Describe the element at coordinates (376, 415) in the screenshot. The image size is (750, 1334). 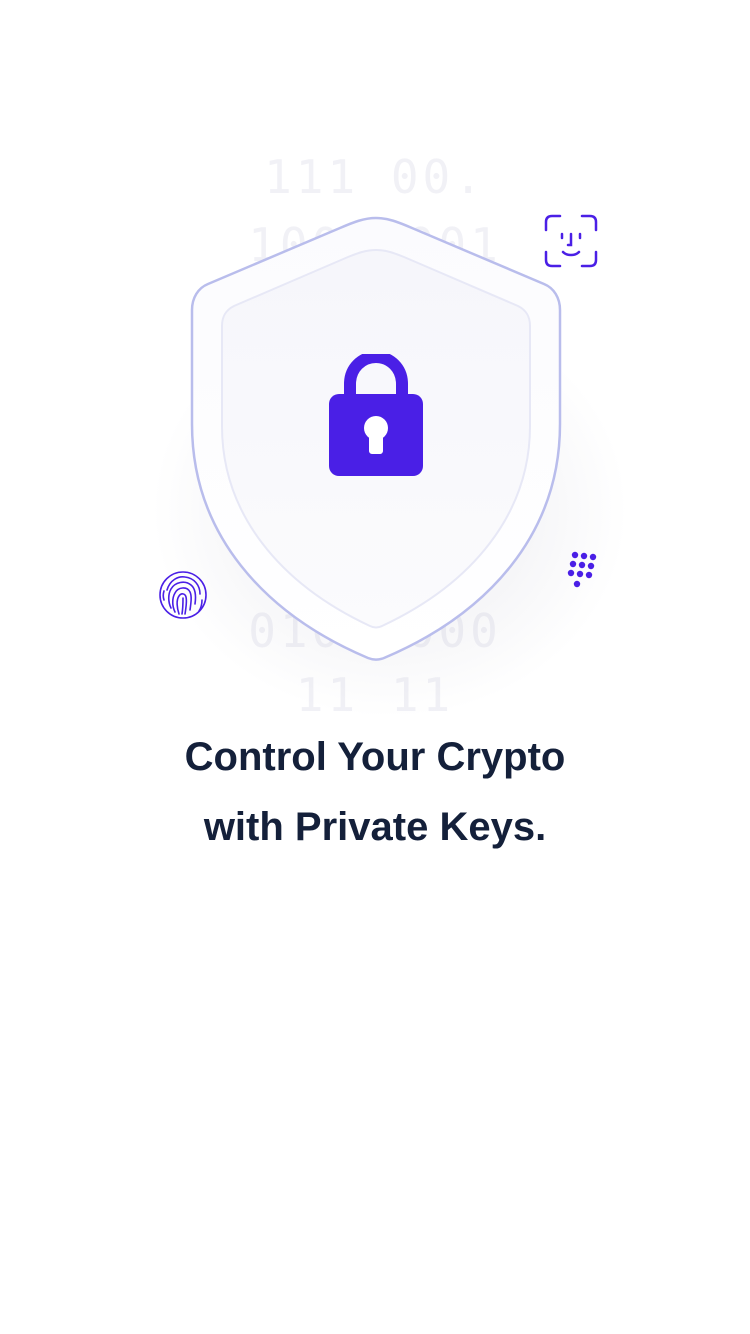
I see `lock-icon` at that location.